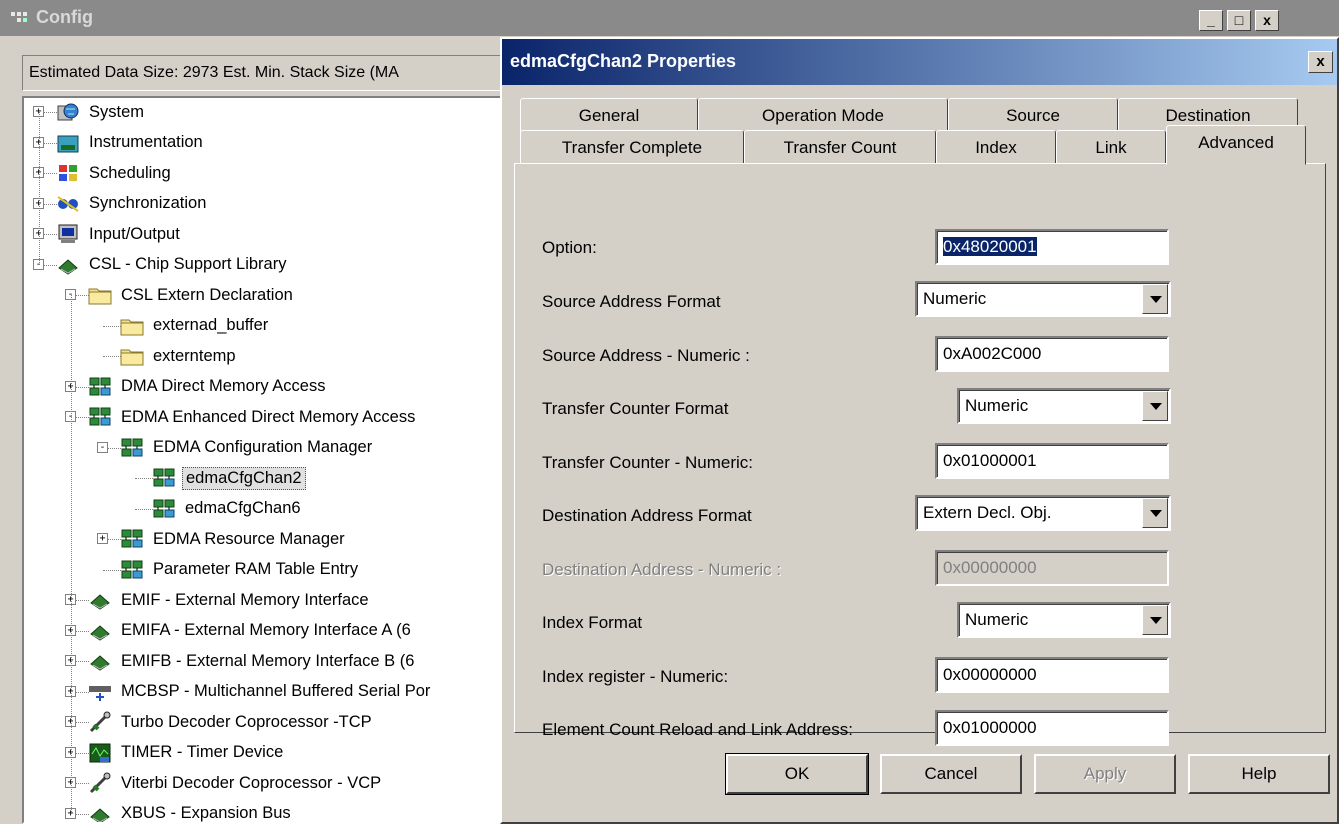 Image resolution: width=1339 pixels, height=824 pixels. Describe the element at coordinates (1211, 20) in the screenshot. I see `minimize-button: _` at that location.